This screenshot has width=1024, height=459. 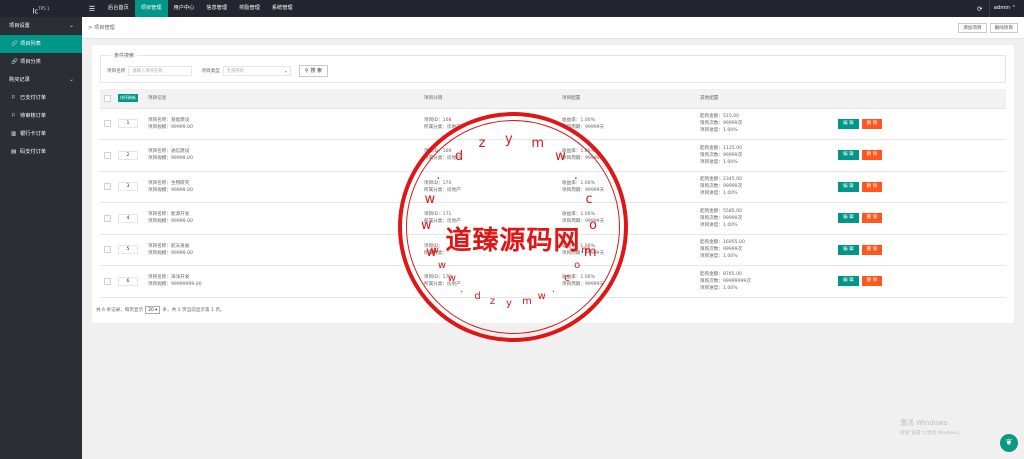 I want to click on sort-input: 5, so click(x=128, y=250).